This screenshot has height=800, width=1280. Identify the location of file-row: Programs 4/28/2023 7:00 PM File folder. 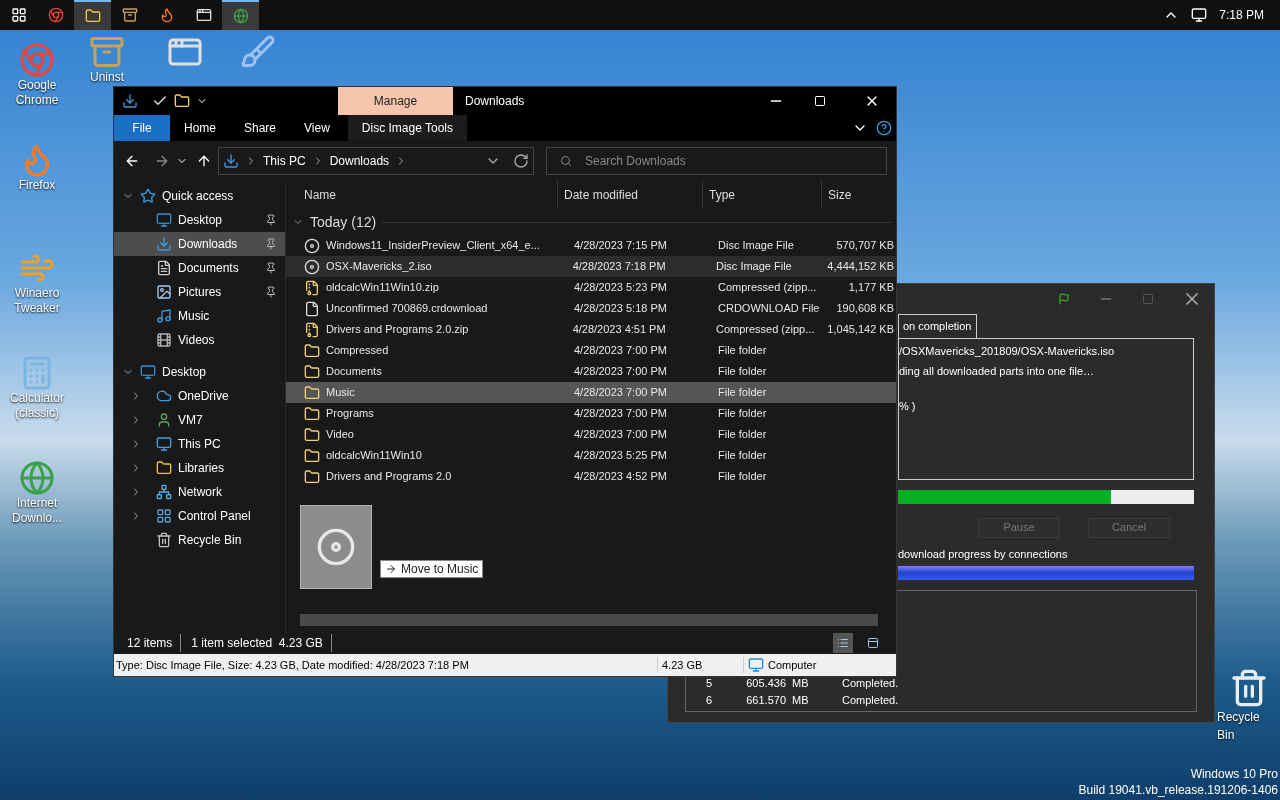
(591, 413).